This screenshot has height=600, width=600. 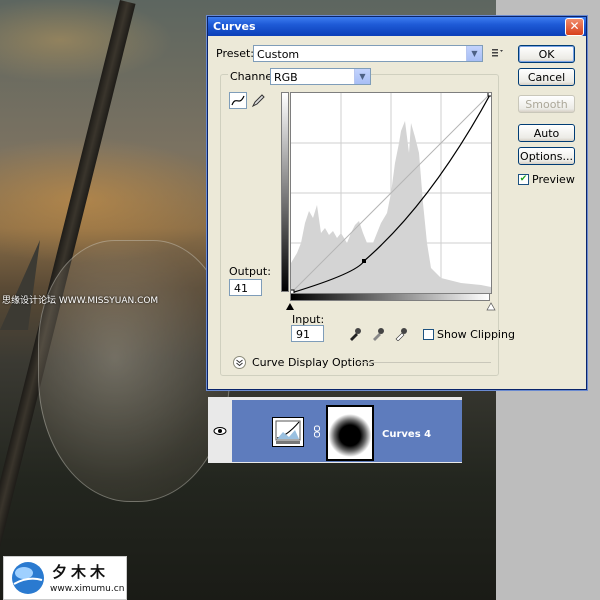 I want to click on logo-globe-icon, so click(x=28, y=578).